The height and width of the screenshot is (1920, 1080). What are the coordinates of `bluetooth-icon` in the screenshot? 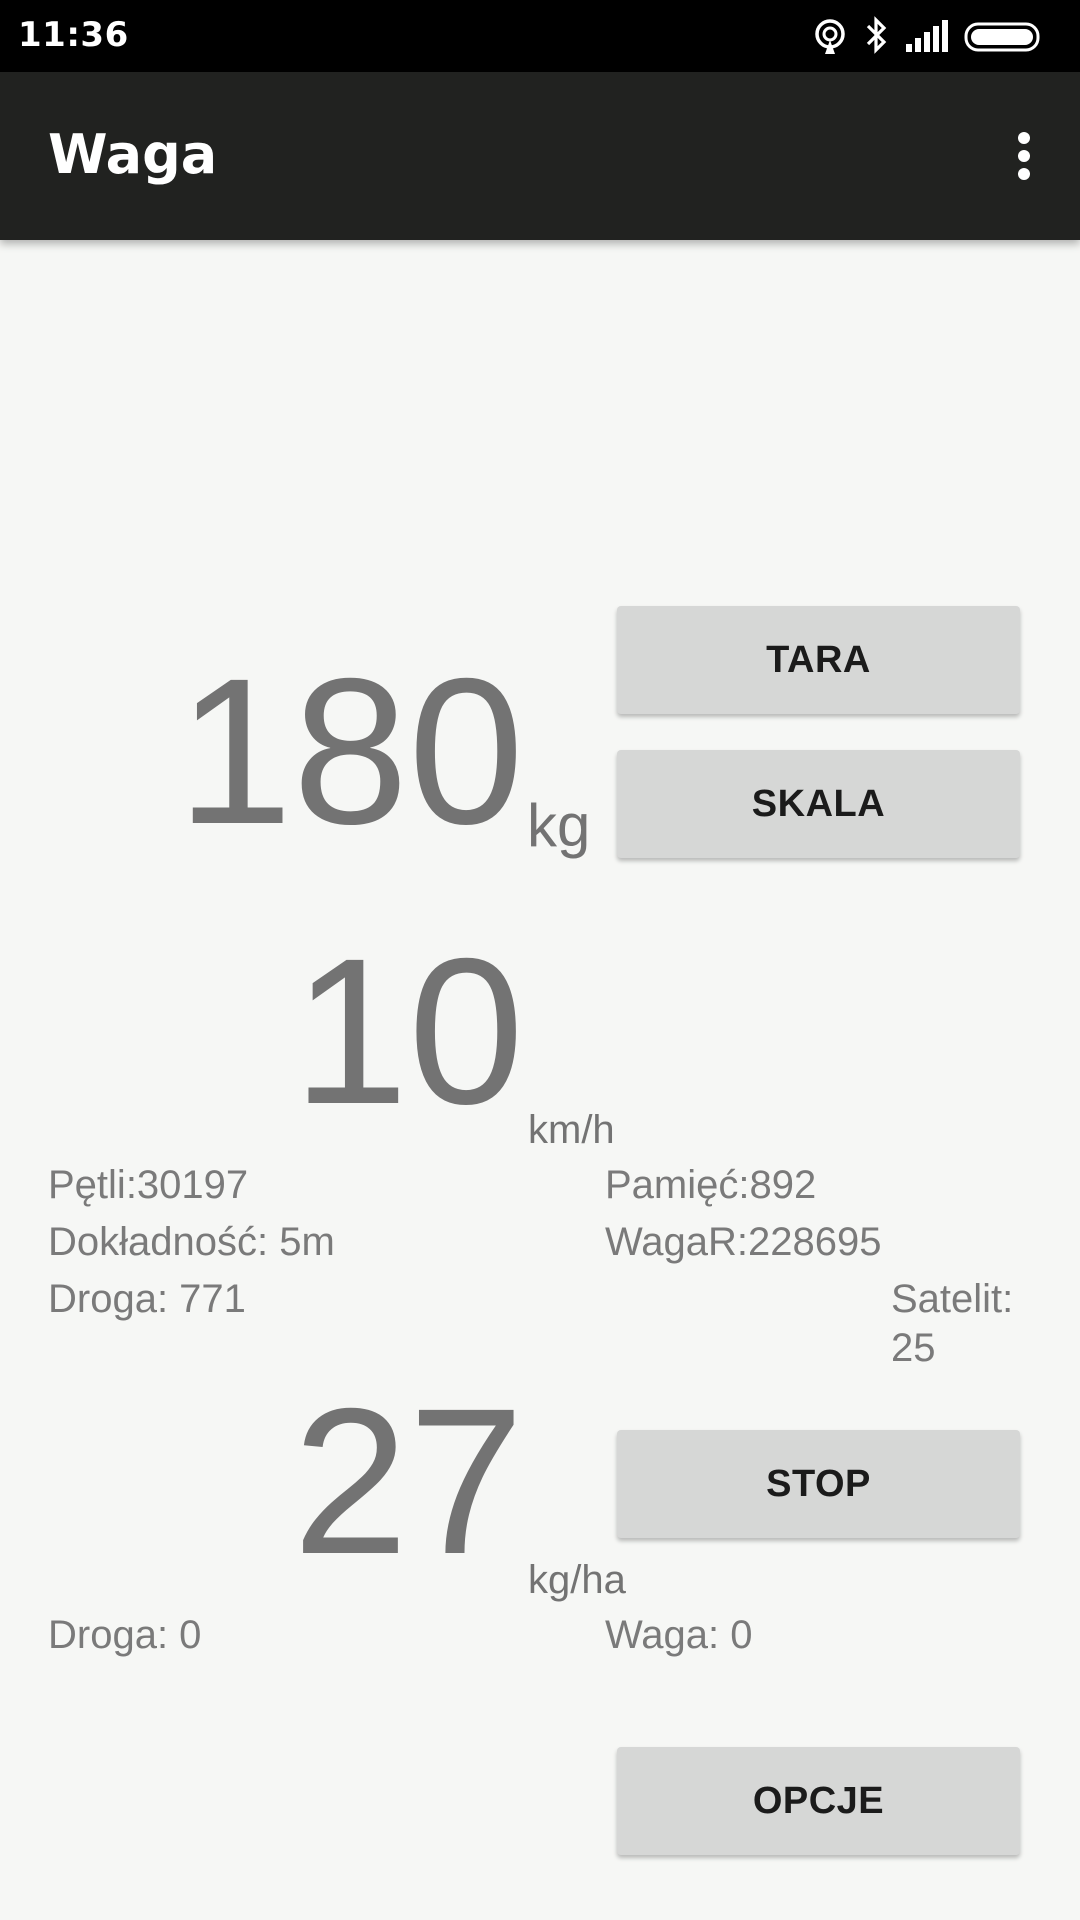 It's located at (876, 35).